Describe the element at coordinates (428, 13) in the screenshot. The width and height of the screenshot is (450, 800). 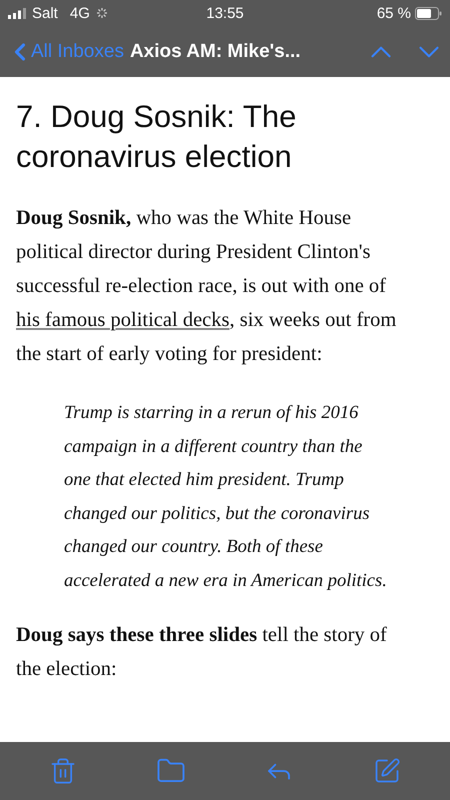
I see `battery-icon` at that location.